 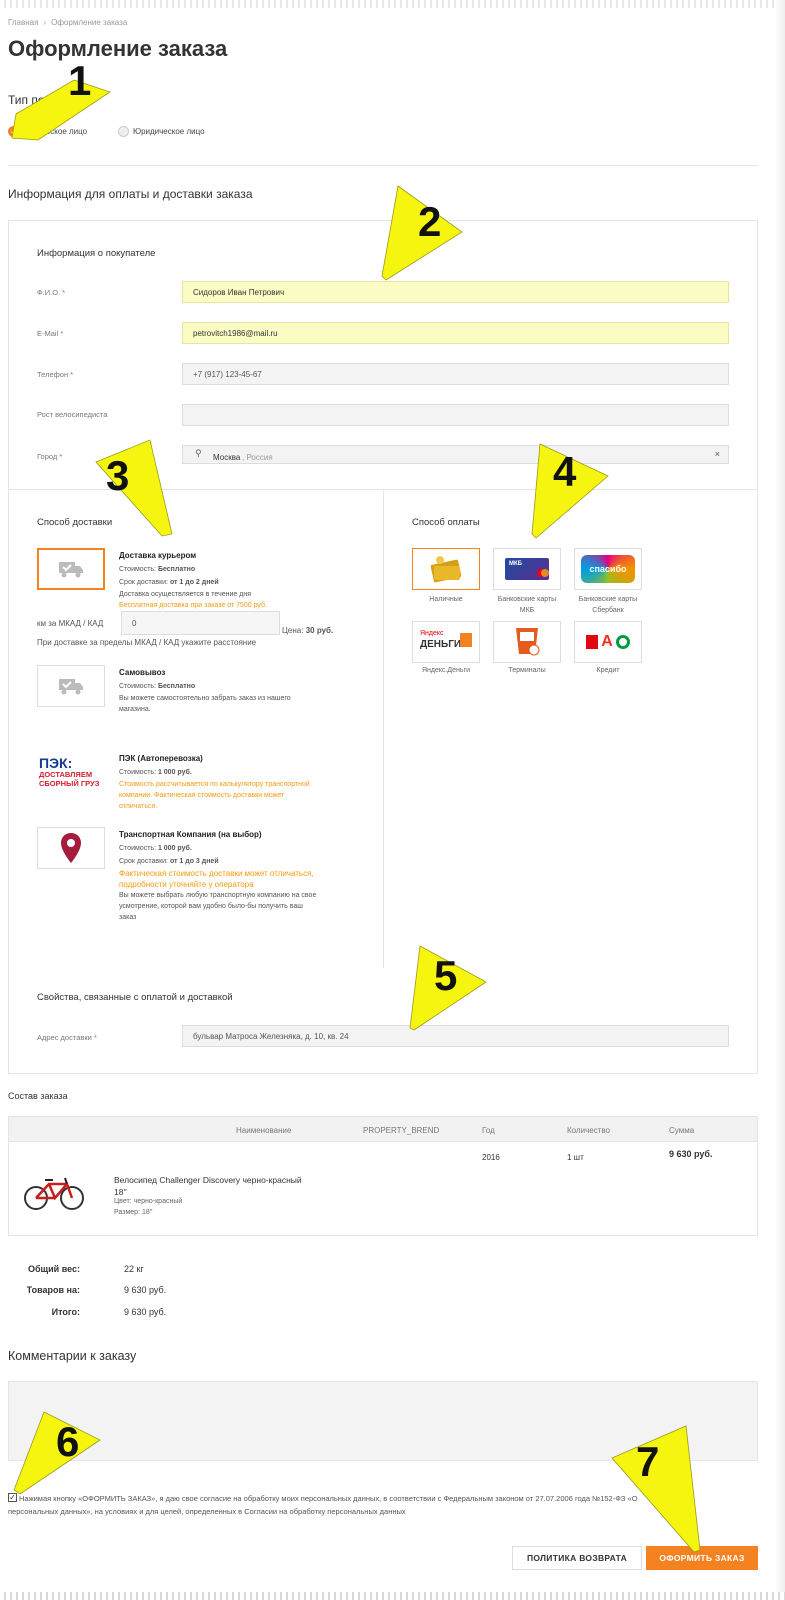 What do you see at coordinates (383, 165) in the screenshot?
I see `divider` at bounding box center [383, 165].